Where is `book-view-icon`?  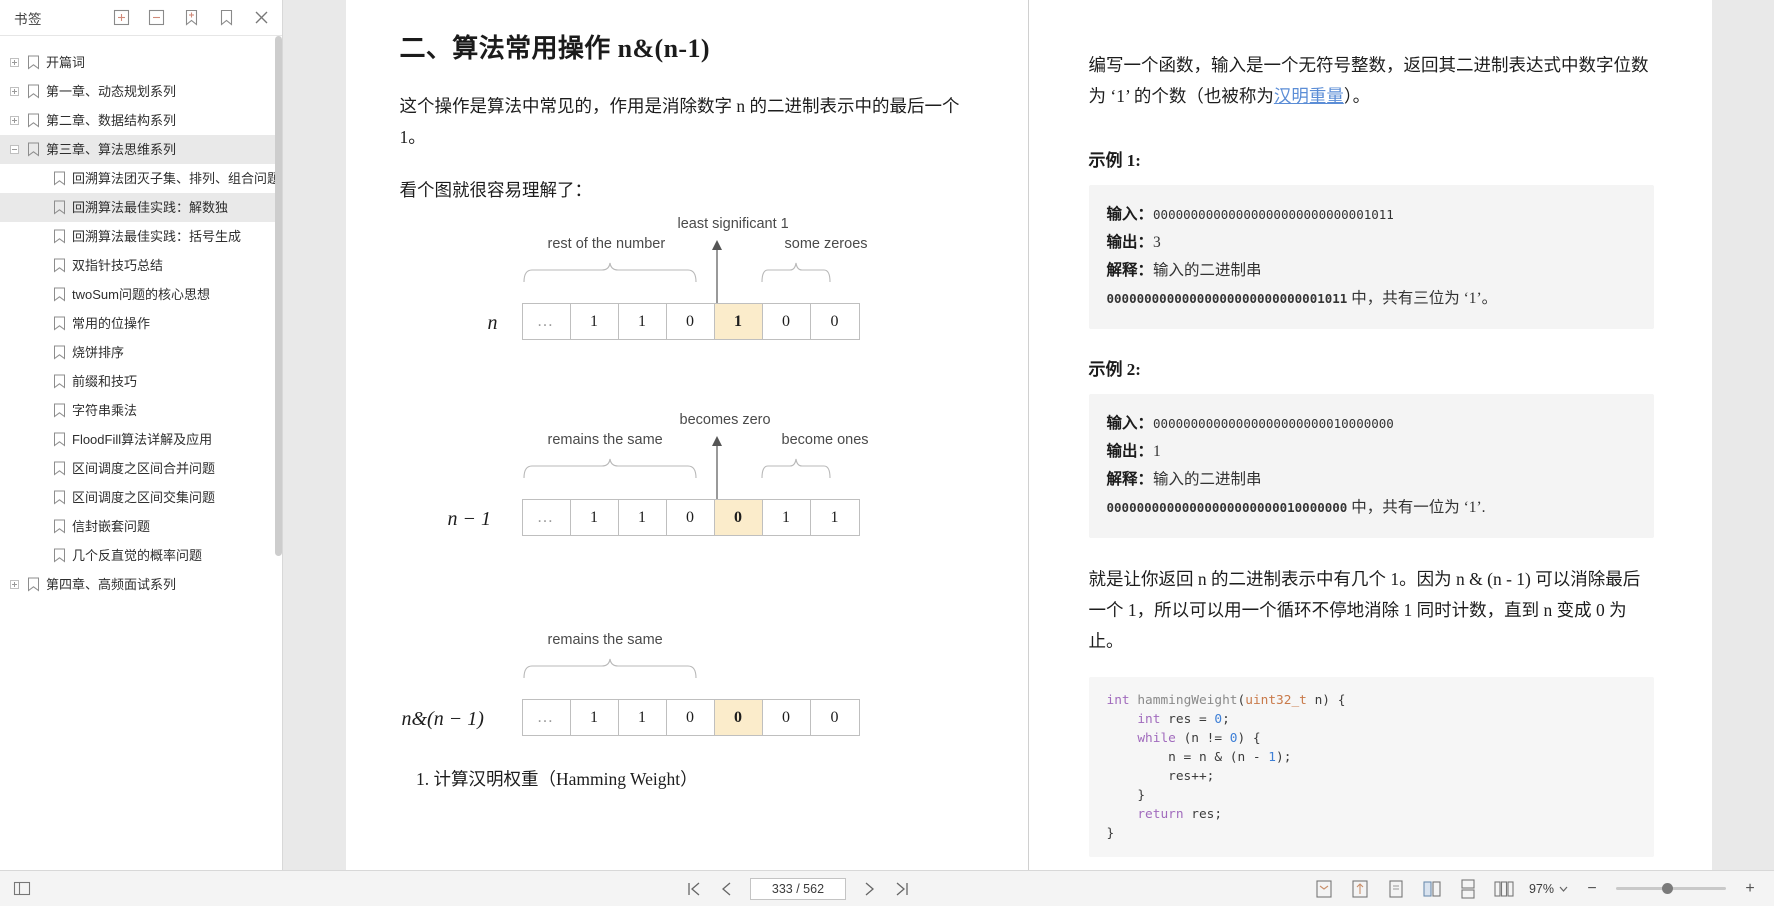
book-view-icon is located at coordinates (1504, 889).